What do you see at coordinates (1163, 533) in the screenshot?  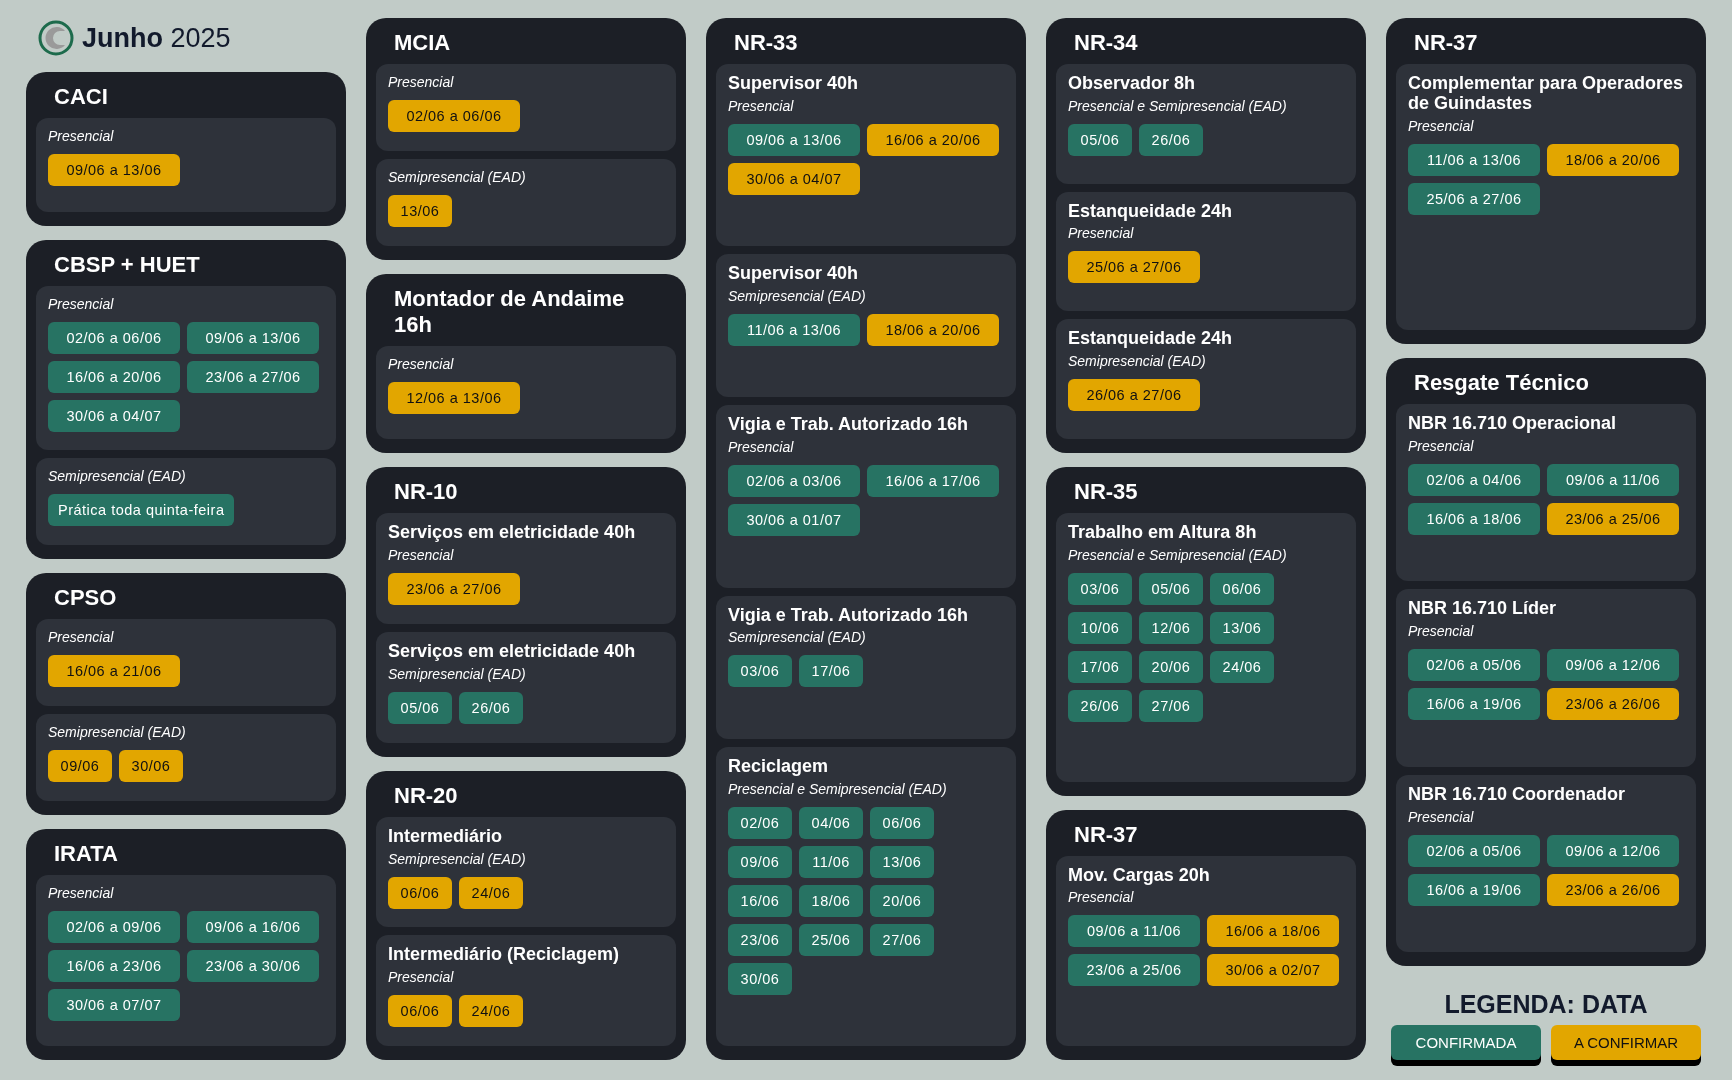 I see `session-name: Trabalho em Altura 8h` at bounding box center [1163, 533].